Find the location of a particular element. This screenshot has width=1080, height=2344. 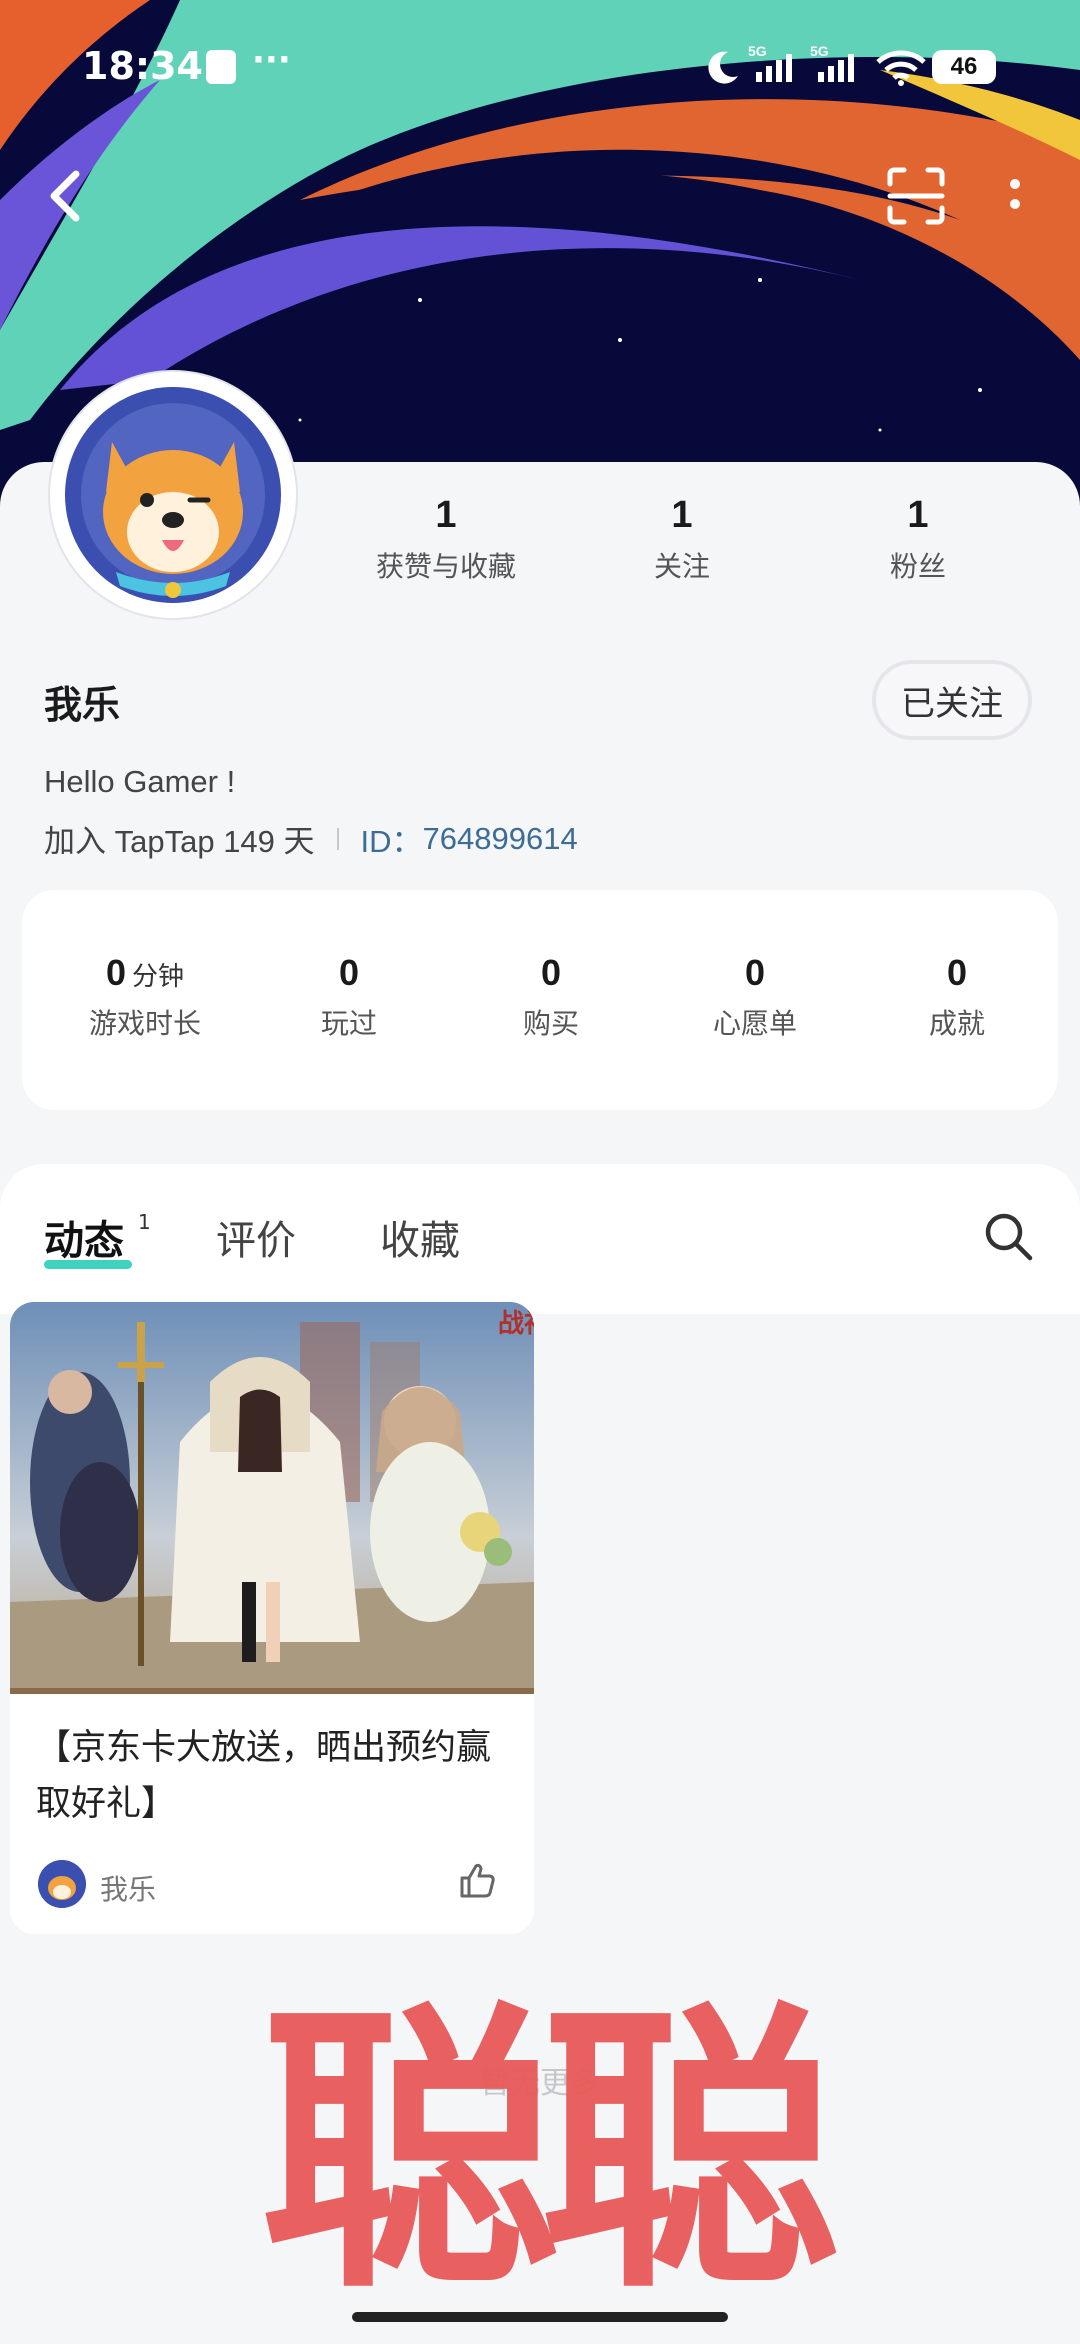

post-card: 战神 【京东卡大放送，晒出预约赢取好礼】 我乐 is located at coordinates (272, 1618).